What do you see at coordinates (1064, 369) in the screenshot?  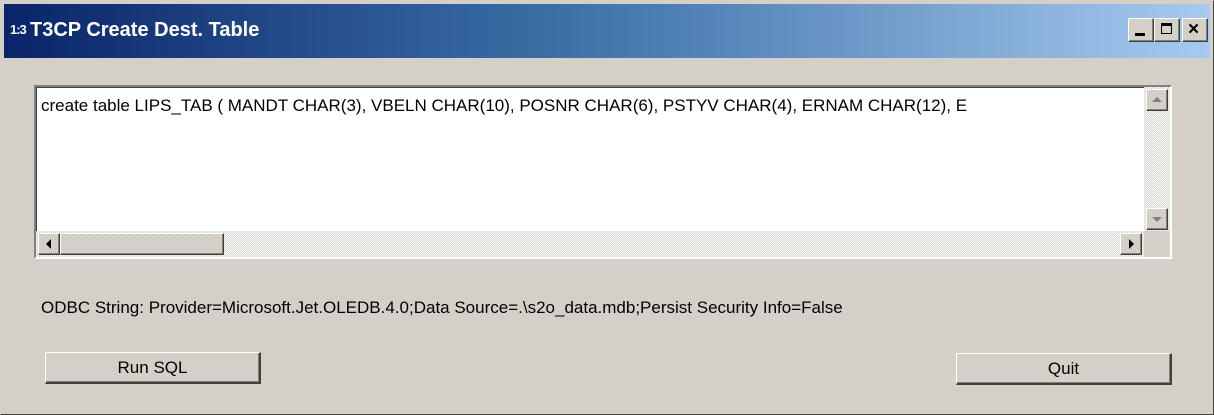 I see `quit-button: Quit` at bounding box center [1064, 369].